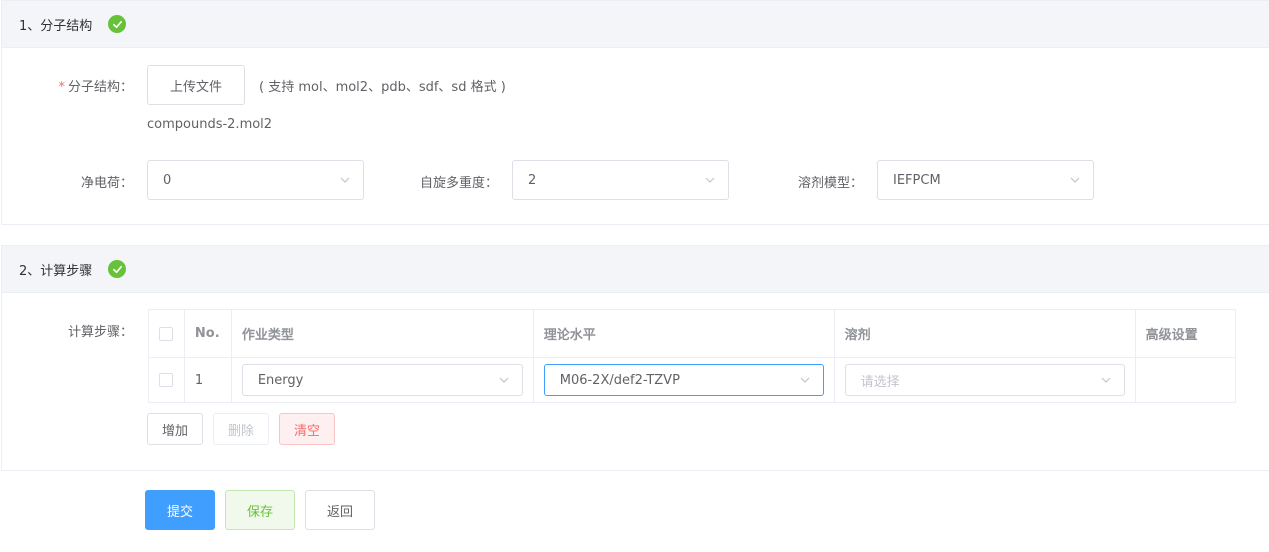  I want to click on row-checkbox, so click(166, 380).